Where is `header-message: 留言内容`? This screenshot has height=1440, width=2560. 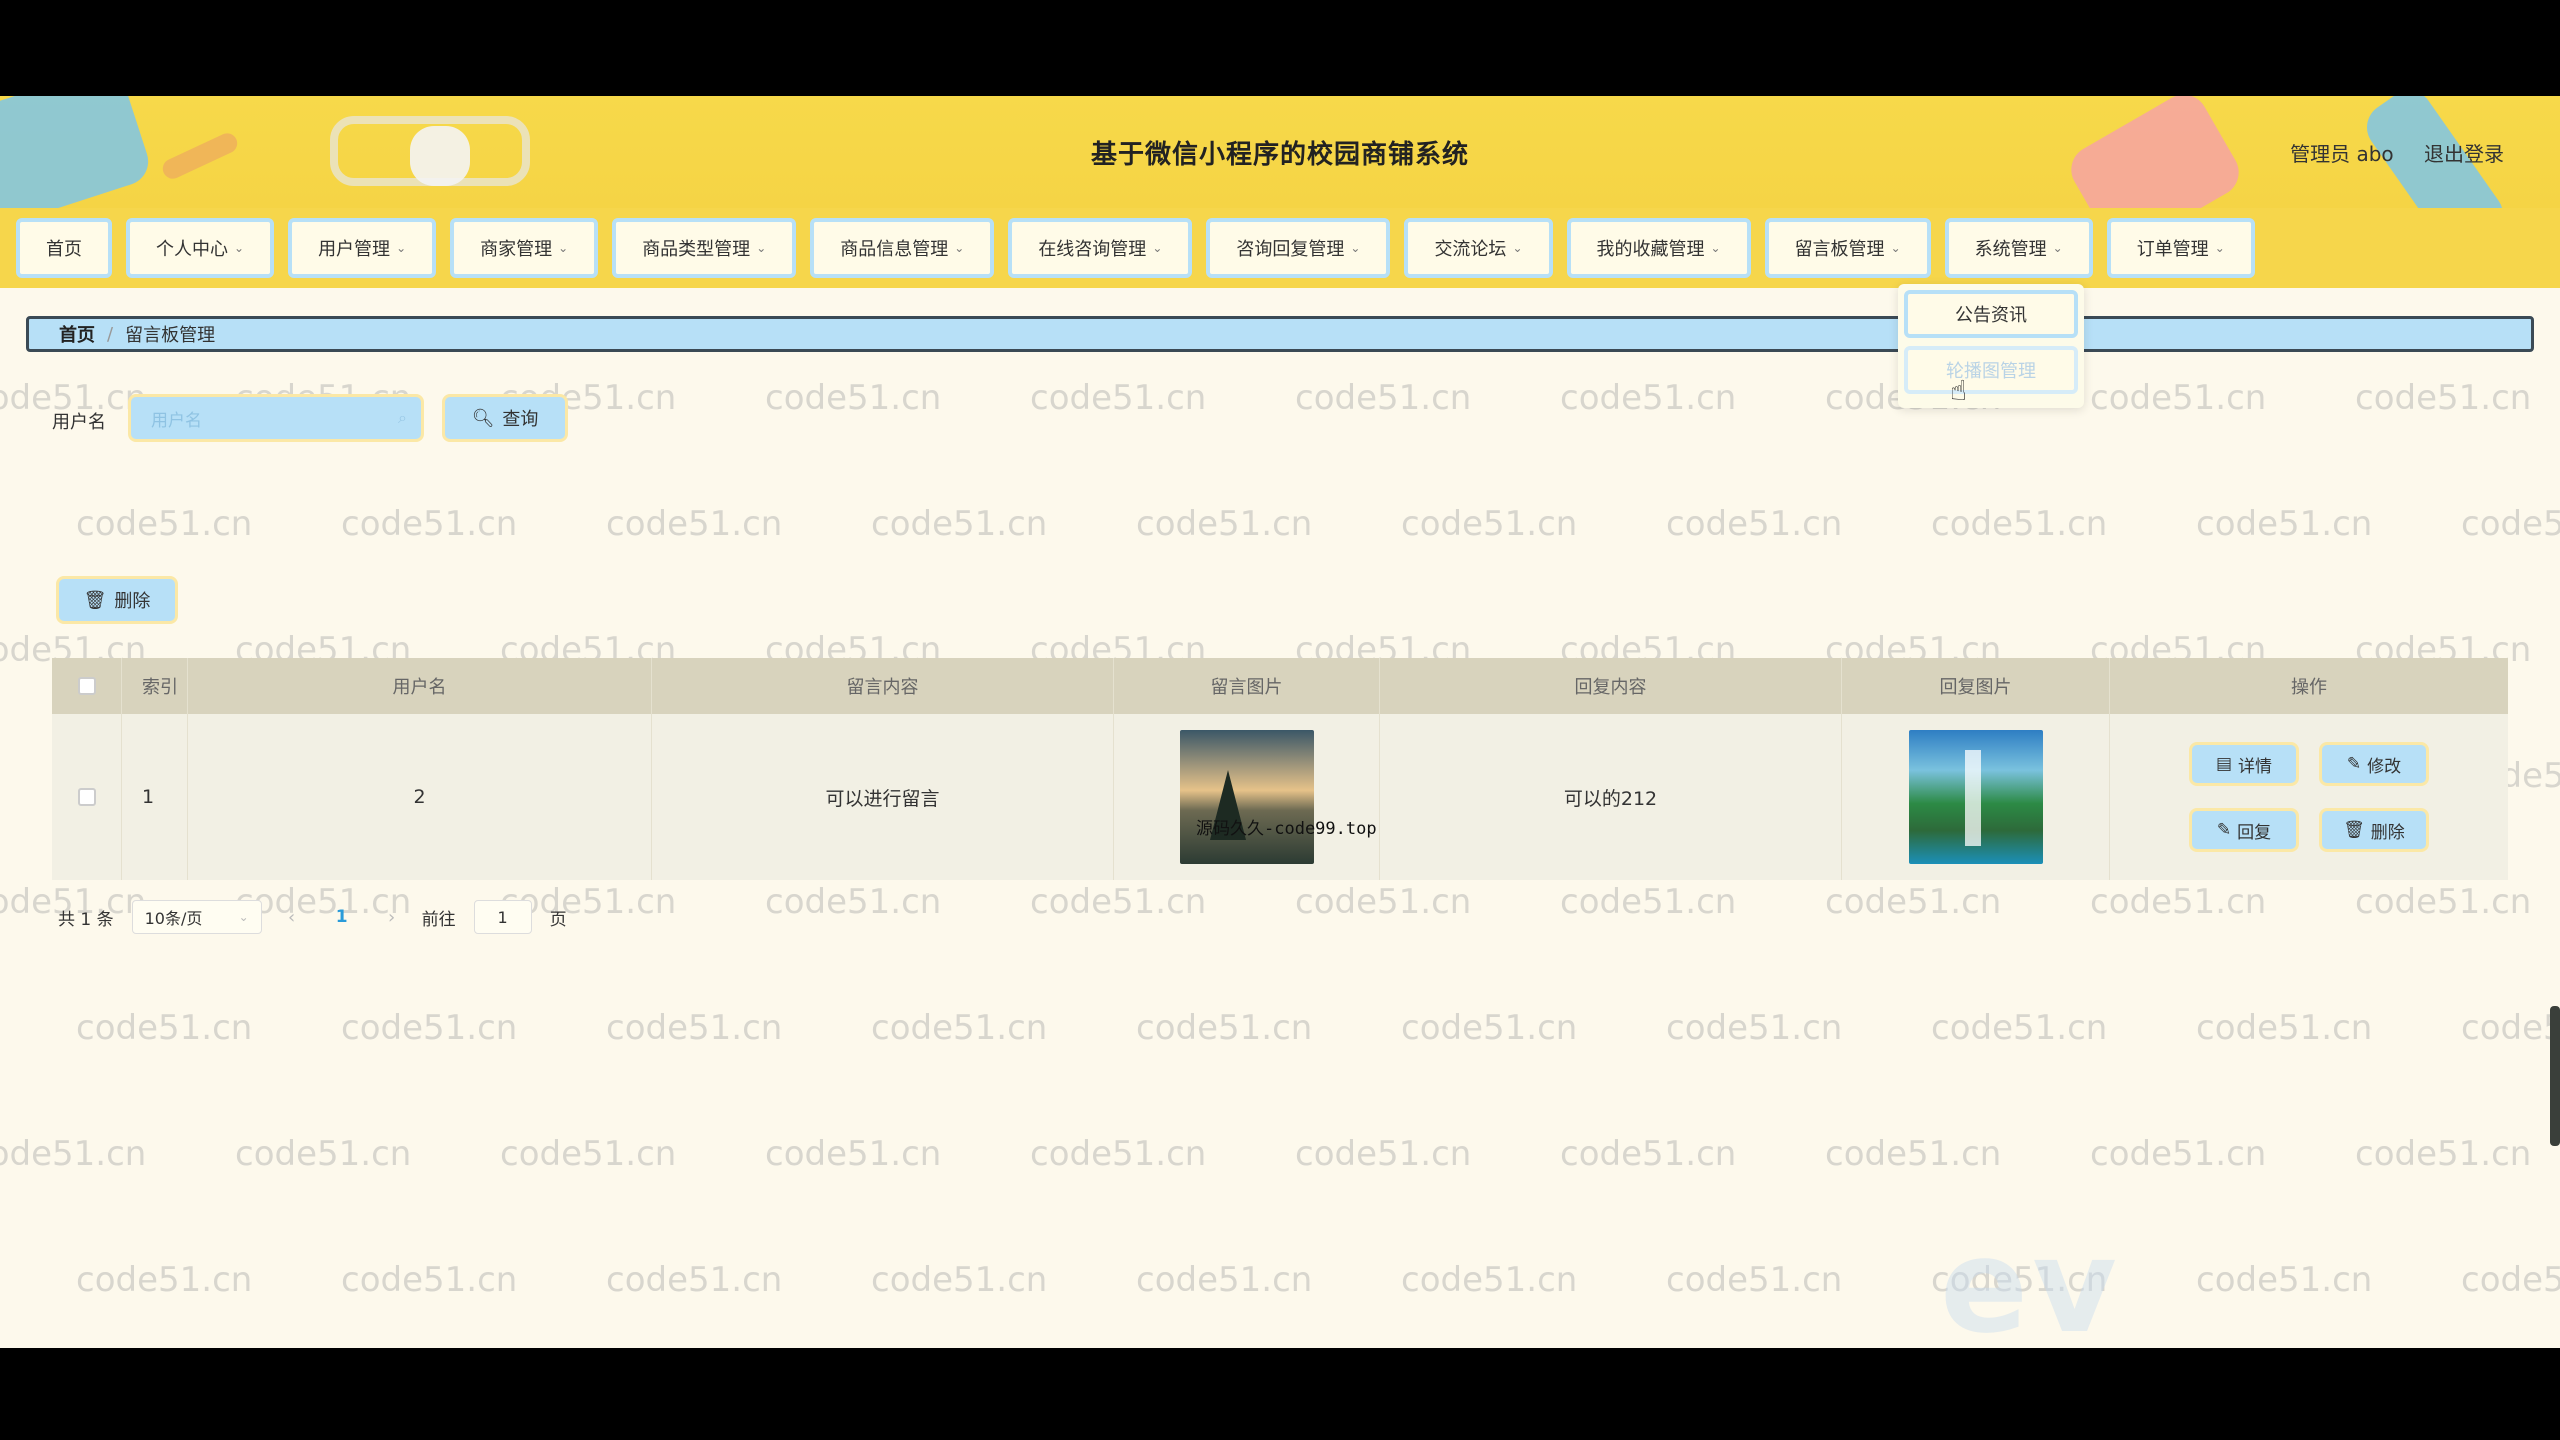 header-message: 留言内容 is located at coordinates (883, 686).